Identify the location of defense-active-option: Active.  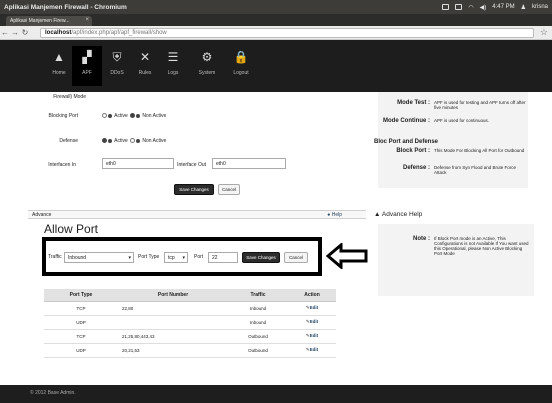
(115, 141).